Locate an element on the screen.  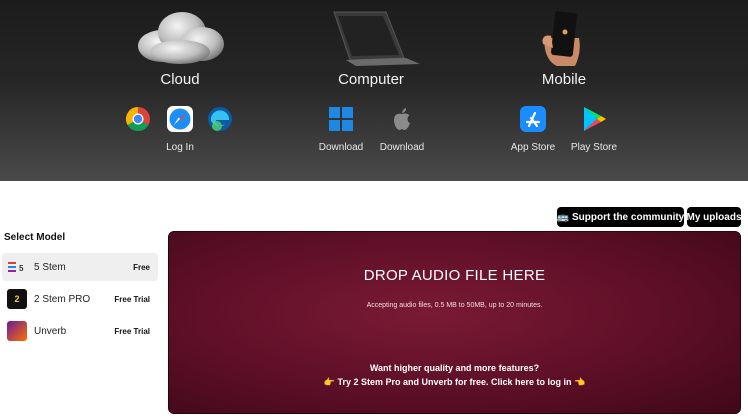
model-name: Unverb is located at coordinates (50, 331).